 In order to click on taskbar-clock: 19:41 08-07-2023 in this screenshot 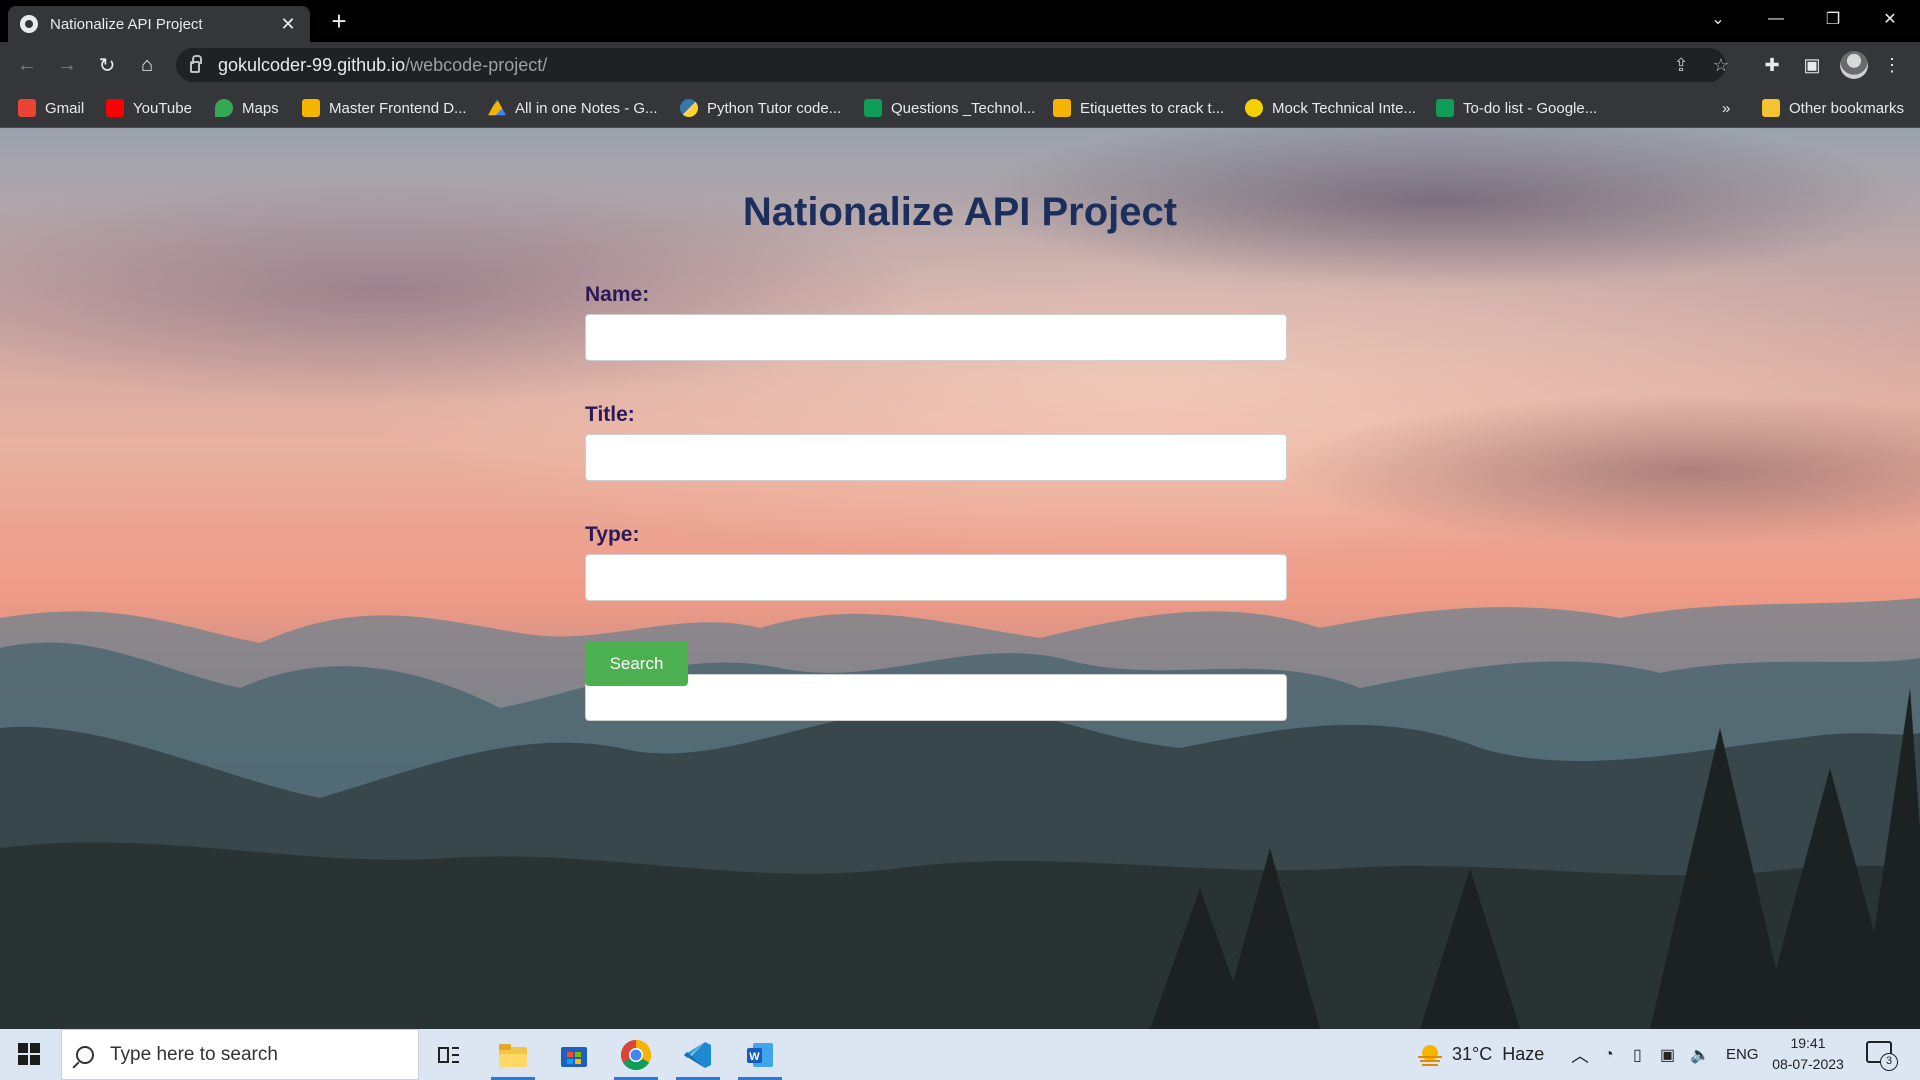, I will do `click(1808, 1054)`.